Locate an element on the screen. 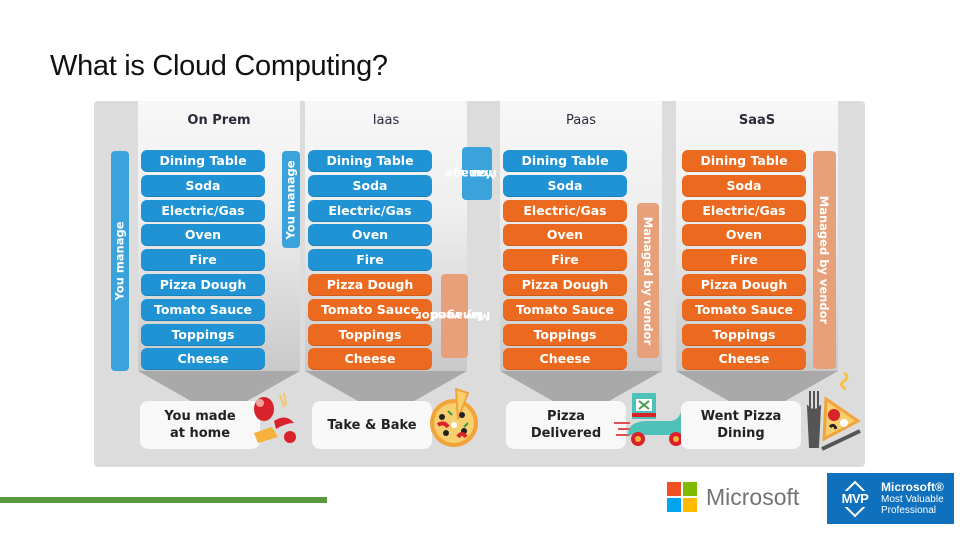 The width and height of the screenshot is (960, 540). microsoft-wordmark: Microsoft is located at coordinates (753, 496).